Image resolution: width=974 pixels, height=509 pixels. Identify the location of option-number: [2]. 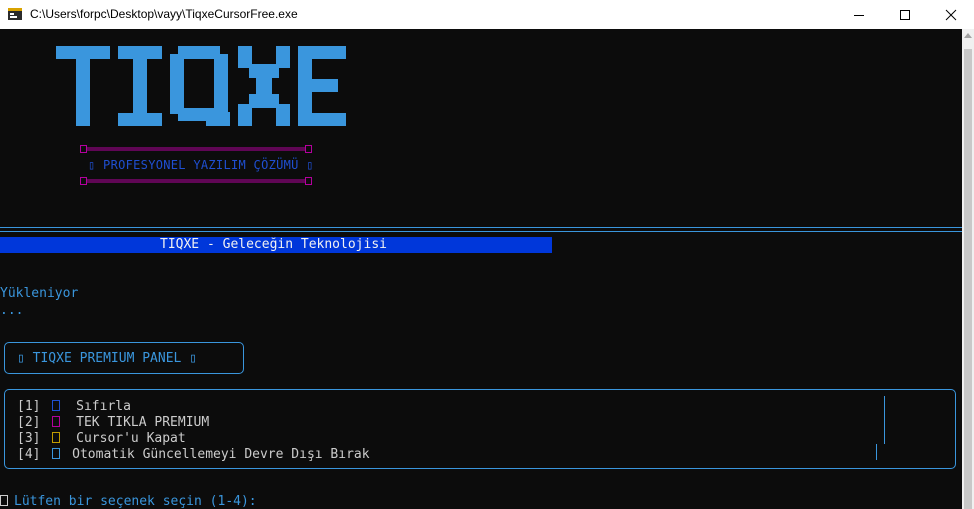
(29, 422).